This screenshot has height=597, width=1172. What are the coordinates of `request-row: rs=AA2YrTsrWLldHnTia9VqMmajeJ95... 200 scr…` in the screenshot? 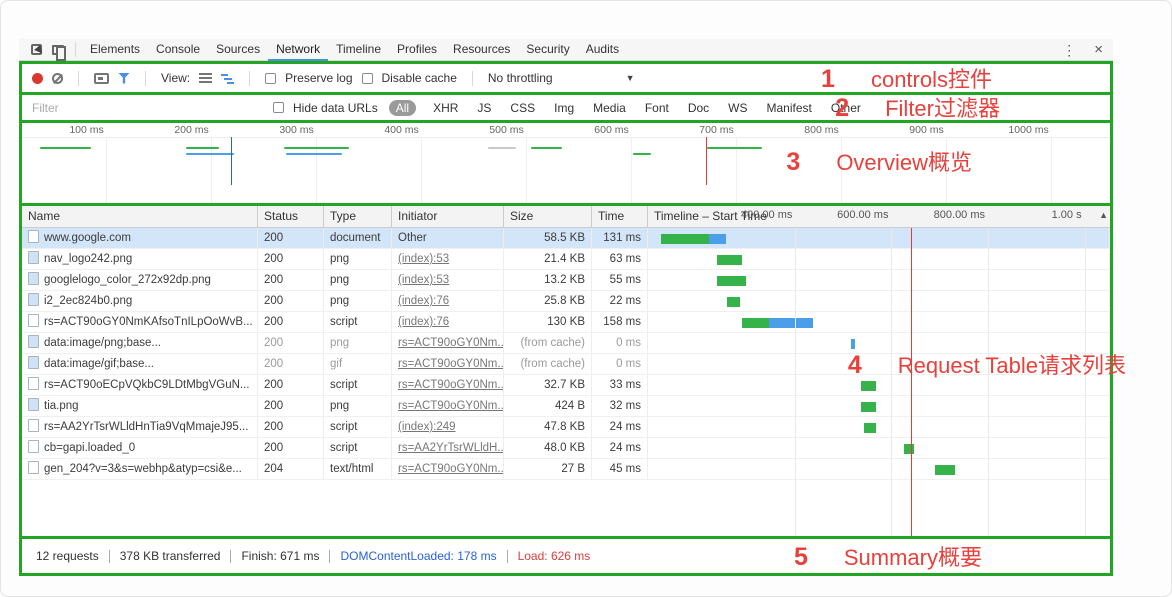 It's located at (566, 427).